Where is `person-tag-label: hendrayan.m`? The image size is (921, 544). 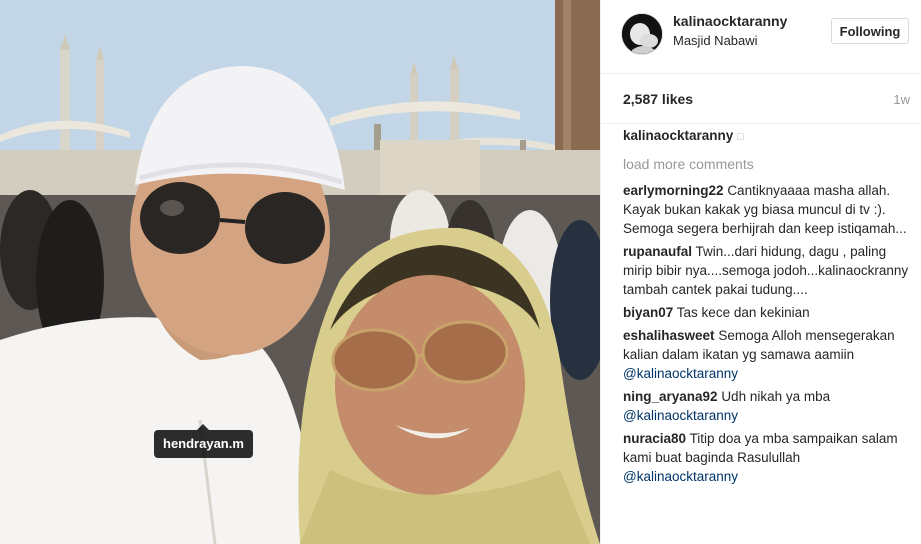
person-tag-label: hendrayan.m is located at coordinates (203, 441).